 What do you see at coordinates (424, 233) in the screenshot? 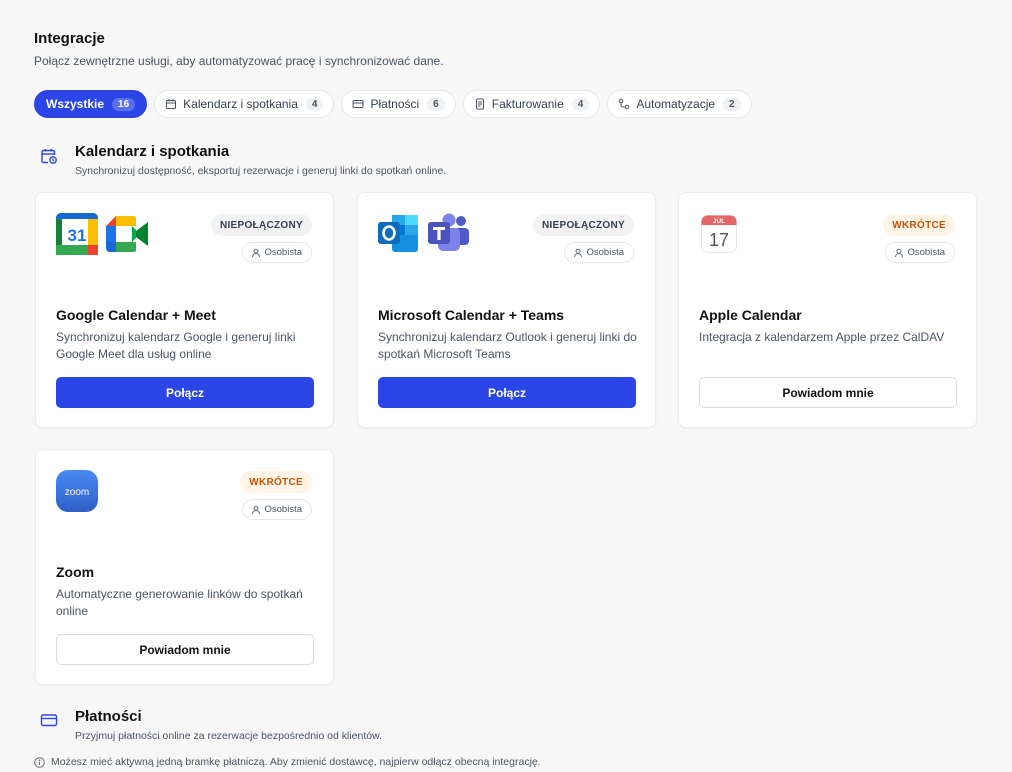
I see `card-logos` at bounding box center [424, 233].